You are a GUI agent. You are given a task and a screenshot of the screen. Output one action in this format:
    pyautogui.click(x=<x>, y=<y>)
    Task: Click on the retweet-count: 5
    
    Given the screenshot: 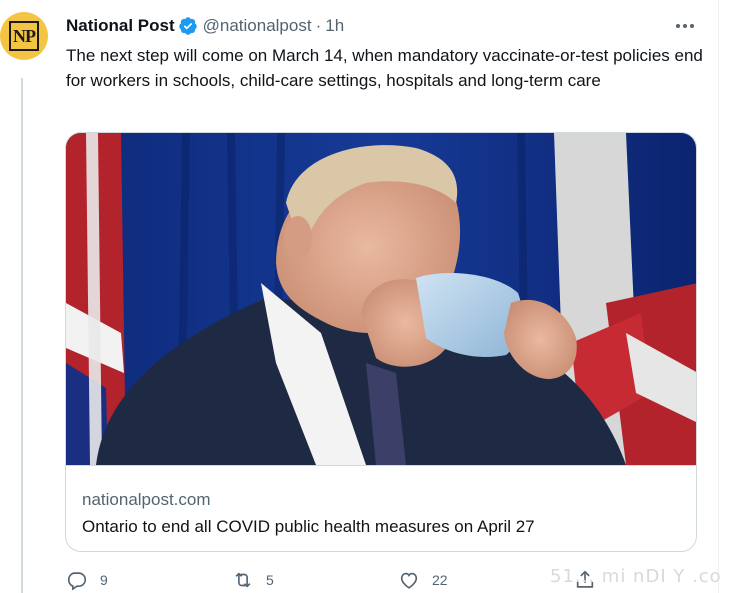 What is the action you would take?
    pyautogui.click(x=270, y=580)
    